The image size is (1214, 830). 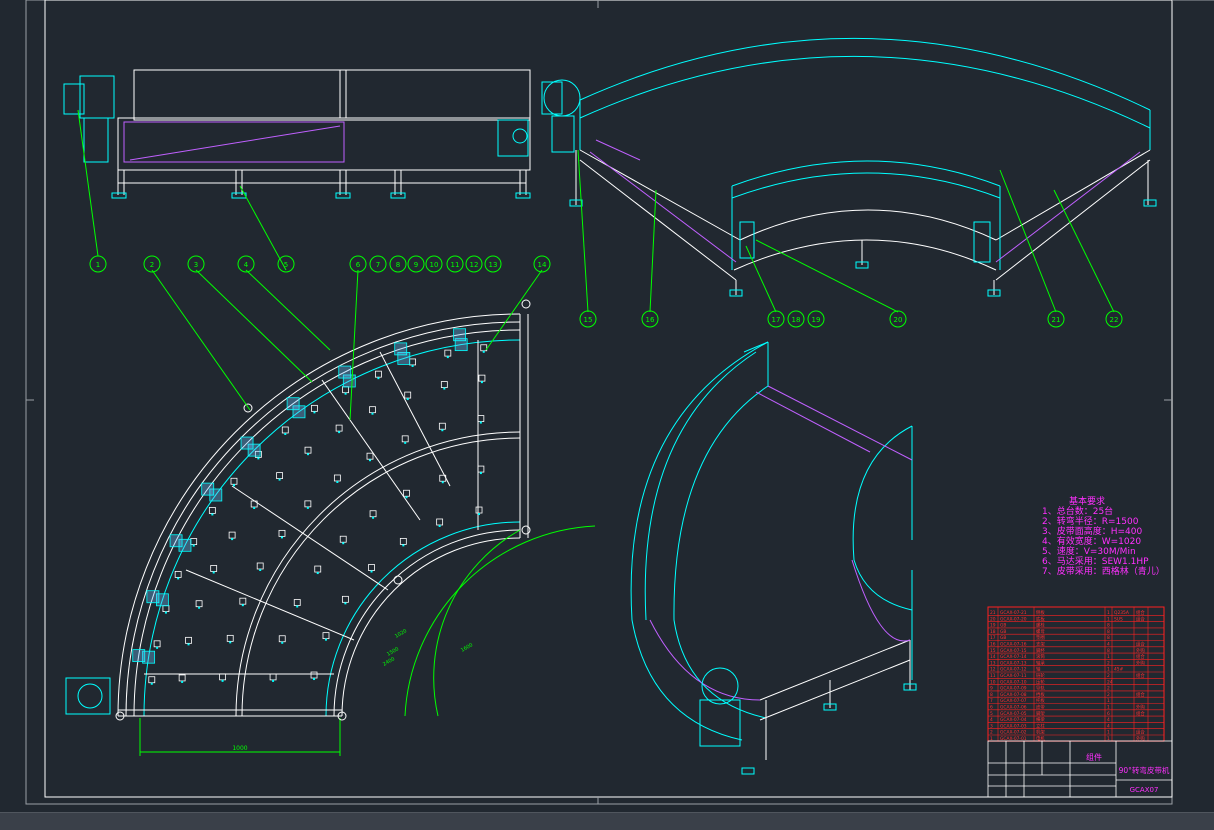 I want to click on callout-bubble: 9, so click(x=416, y=264).